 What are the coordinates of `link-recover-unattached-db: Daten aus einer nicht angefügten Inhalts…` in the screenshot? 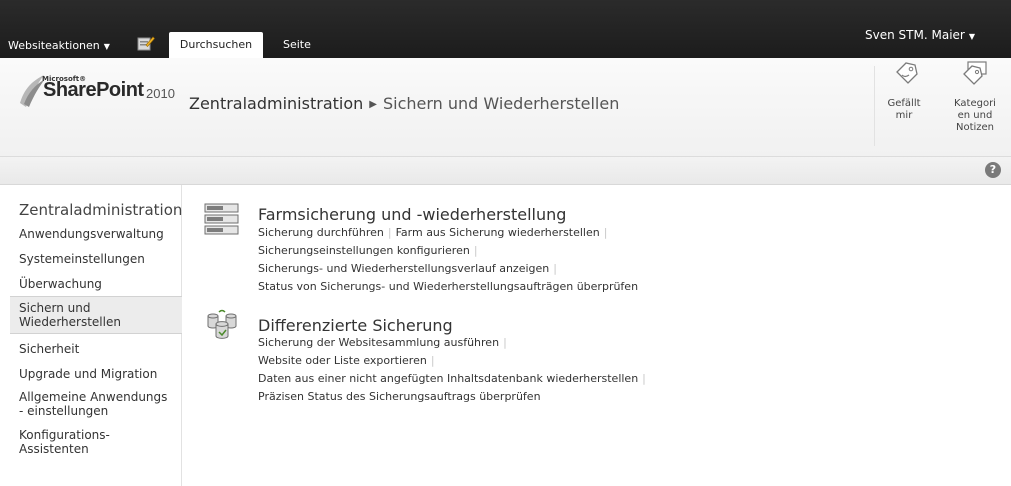 It's located at (448, 378).